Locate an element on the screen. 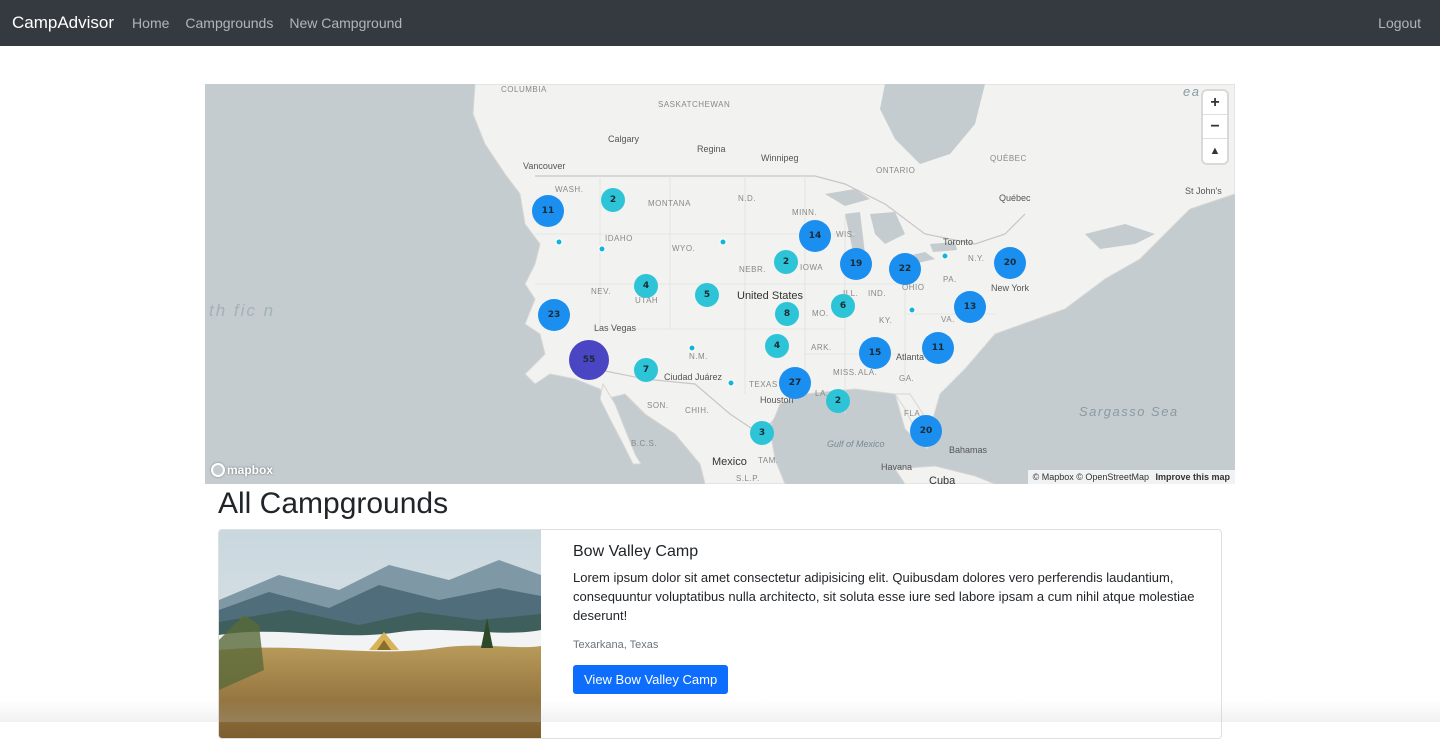 The image size is (1440, 739). label-wis: WIS. is located at coordinates (846, 234).